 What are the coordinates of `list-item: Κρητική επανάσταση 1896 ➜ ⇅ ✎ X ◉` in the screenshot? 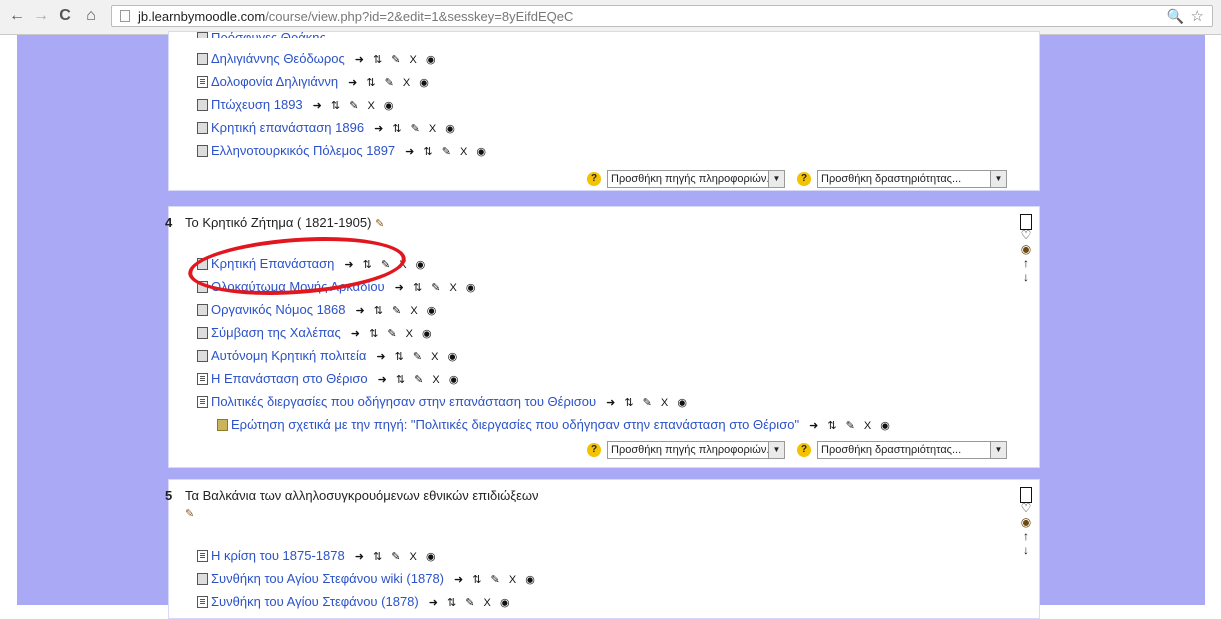 It's located at (327, 128).